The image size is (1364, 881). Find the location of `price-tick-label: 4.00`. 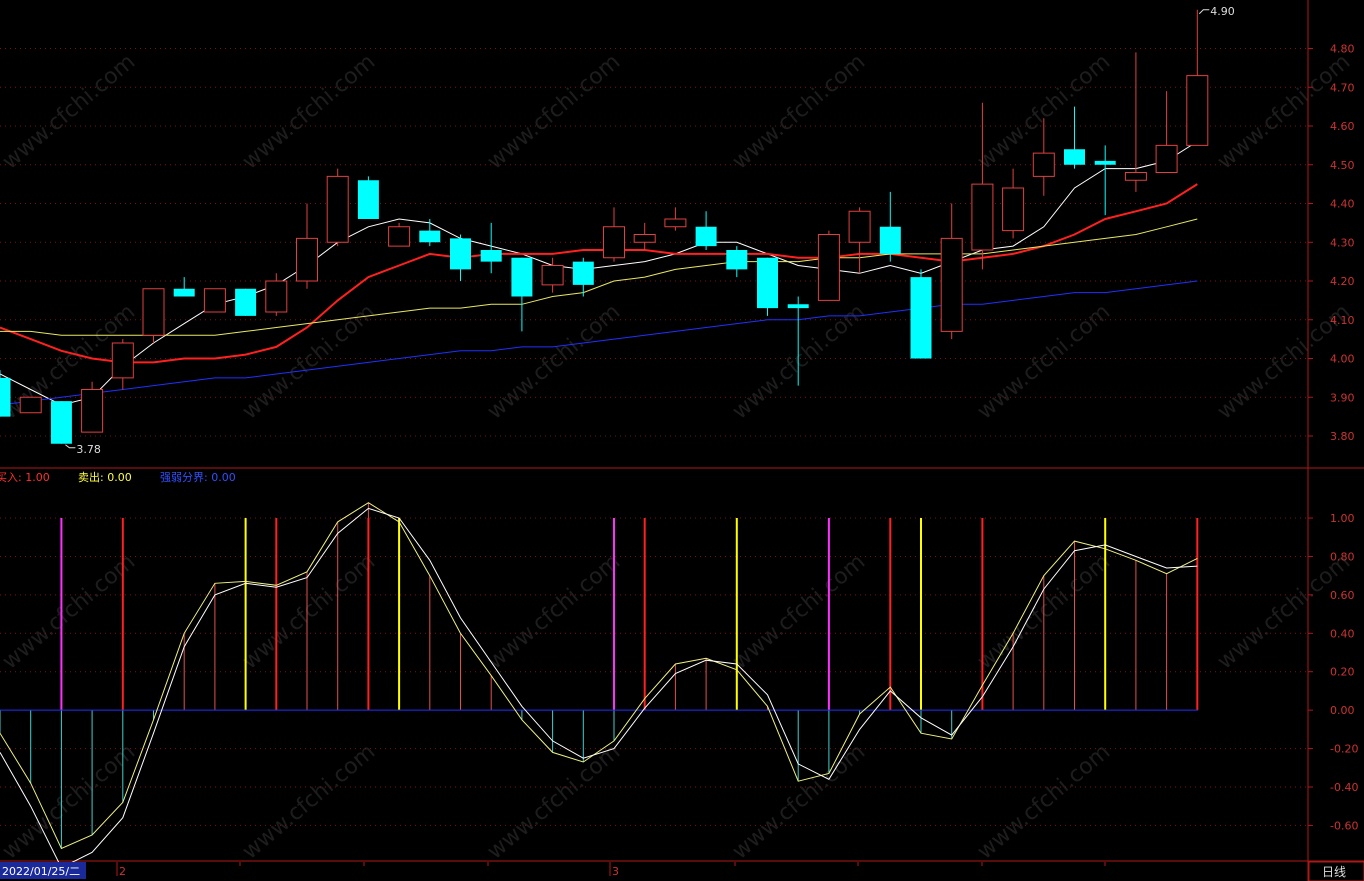

price-tick-label: 4.00 is located at coordinates (1342, 359).